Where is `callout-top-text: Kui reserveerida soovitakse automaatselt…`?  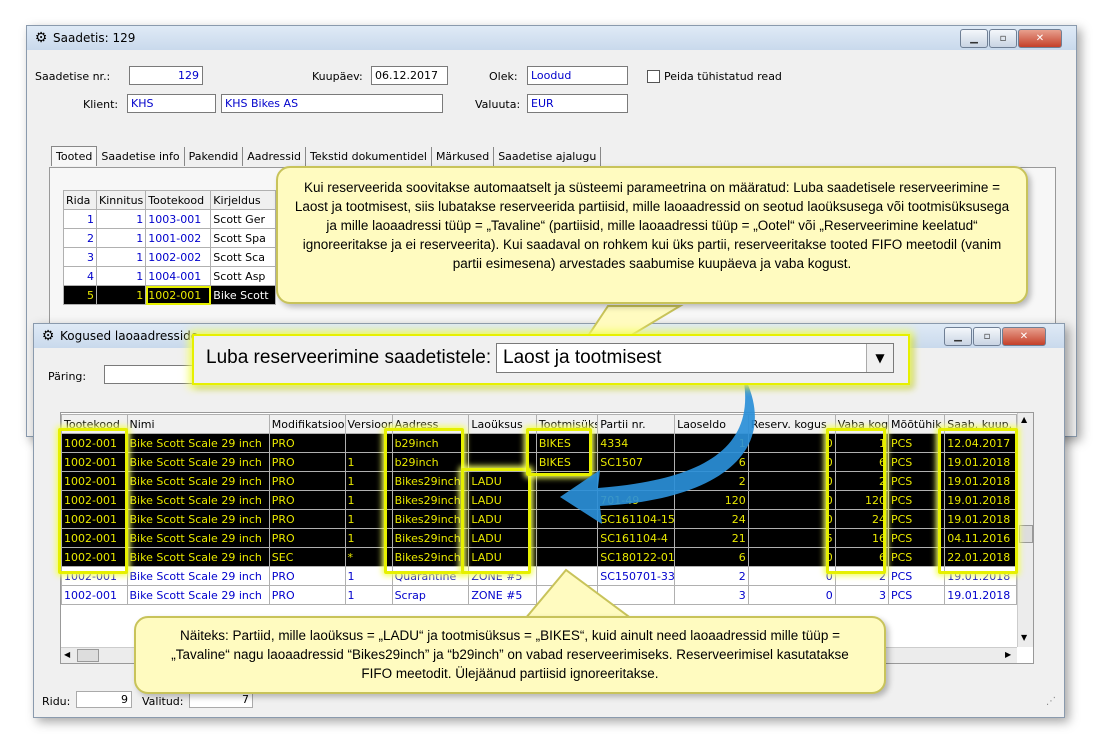 callout-top-text: Kui reserveerida soovitakse automaatselt… is located at coordinates (652, 225).